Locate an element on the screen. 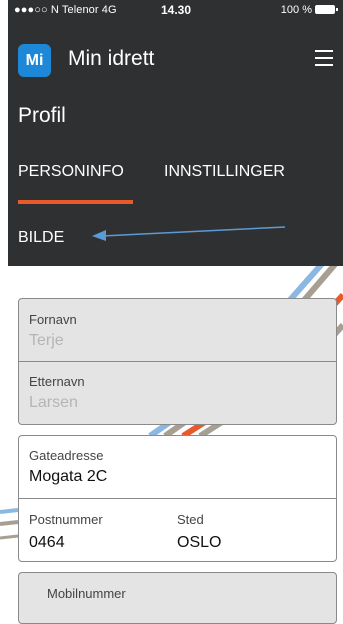 This screenshot has height=624, width=343. mobile-card: Mobilnummer is located at coordinates (177, 598).